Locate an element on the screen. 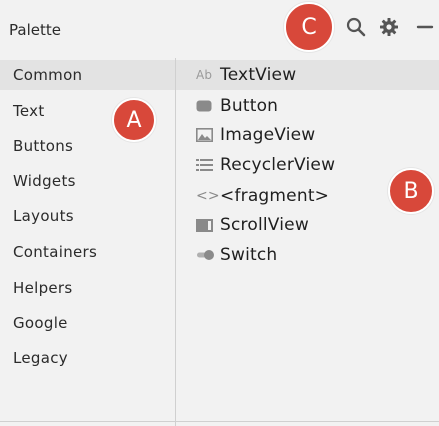  palette-item-label: RecyclerView is located at coordinates (278, 165).